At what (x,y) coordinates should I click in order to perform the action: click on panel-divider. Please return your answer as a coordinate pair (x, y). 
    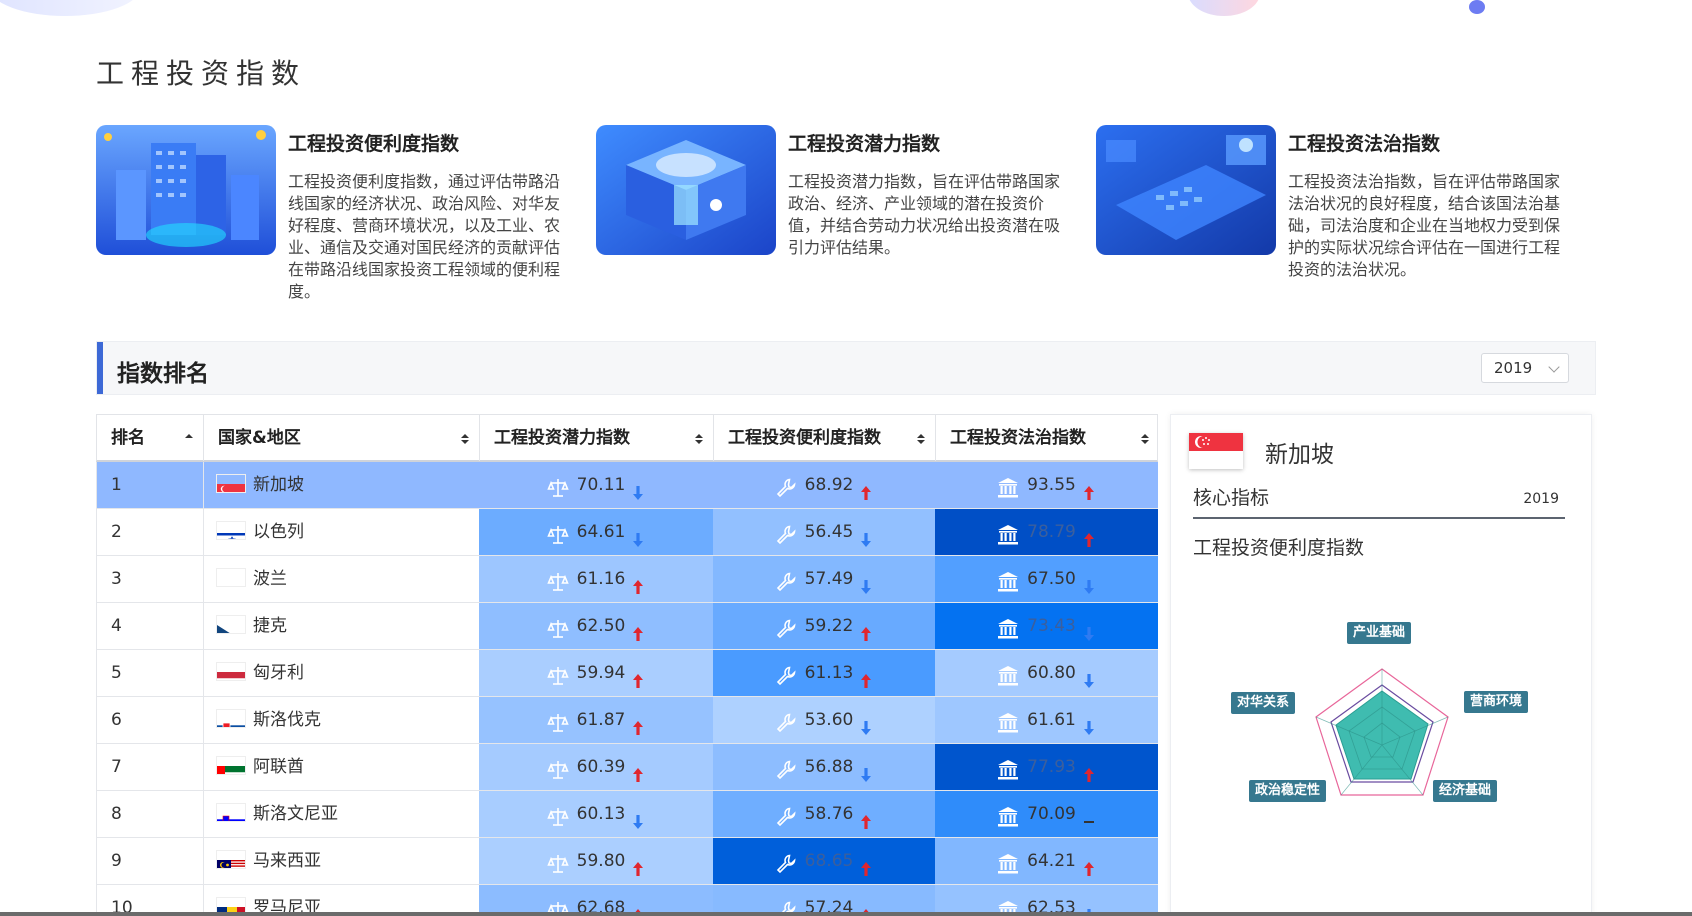
    Looking at the image, I should click on (1379, 518).